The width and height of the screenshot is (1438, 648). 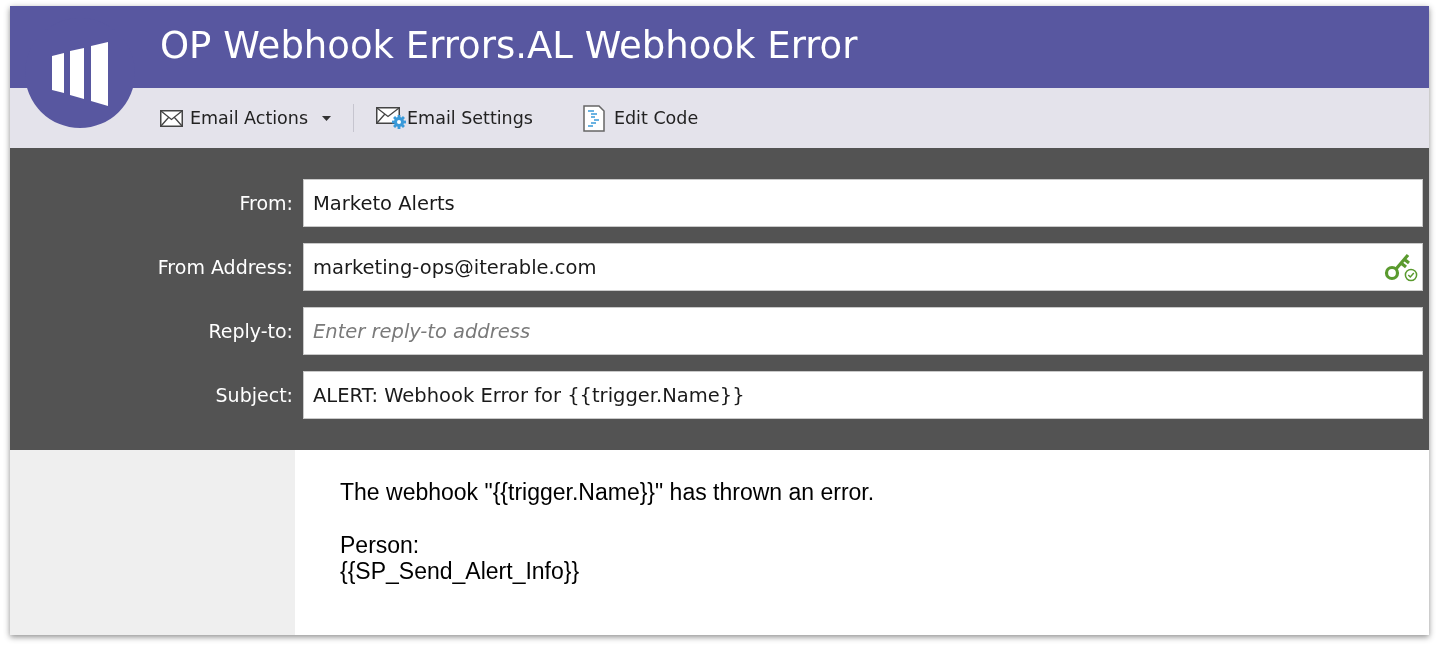 I want to click on toolbar-button: Email Settings, so click(x=454, y=118).